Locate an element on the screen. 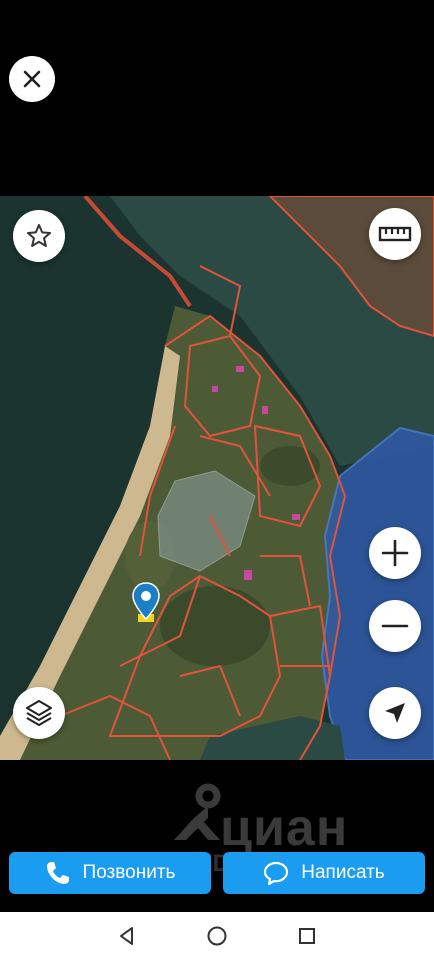 The height and width of the screenshot is (960, 434). home-circle-icon is located at coordinates (217, 936).